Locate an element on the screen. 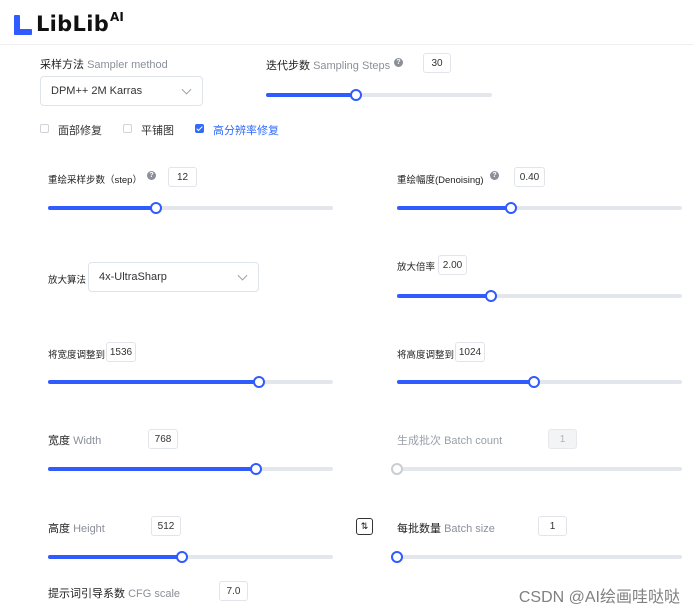 The height and width of the screenshot is (615, 694). sampler-method-label: 采样方法 Sampler method is located at coordinates (104, 65).